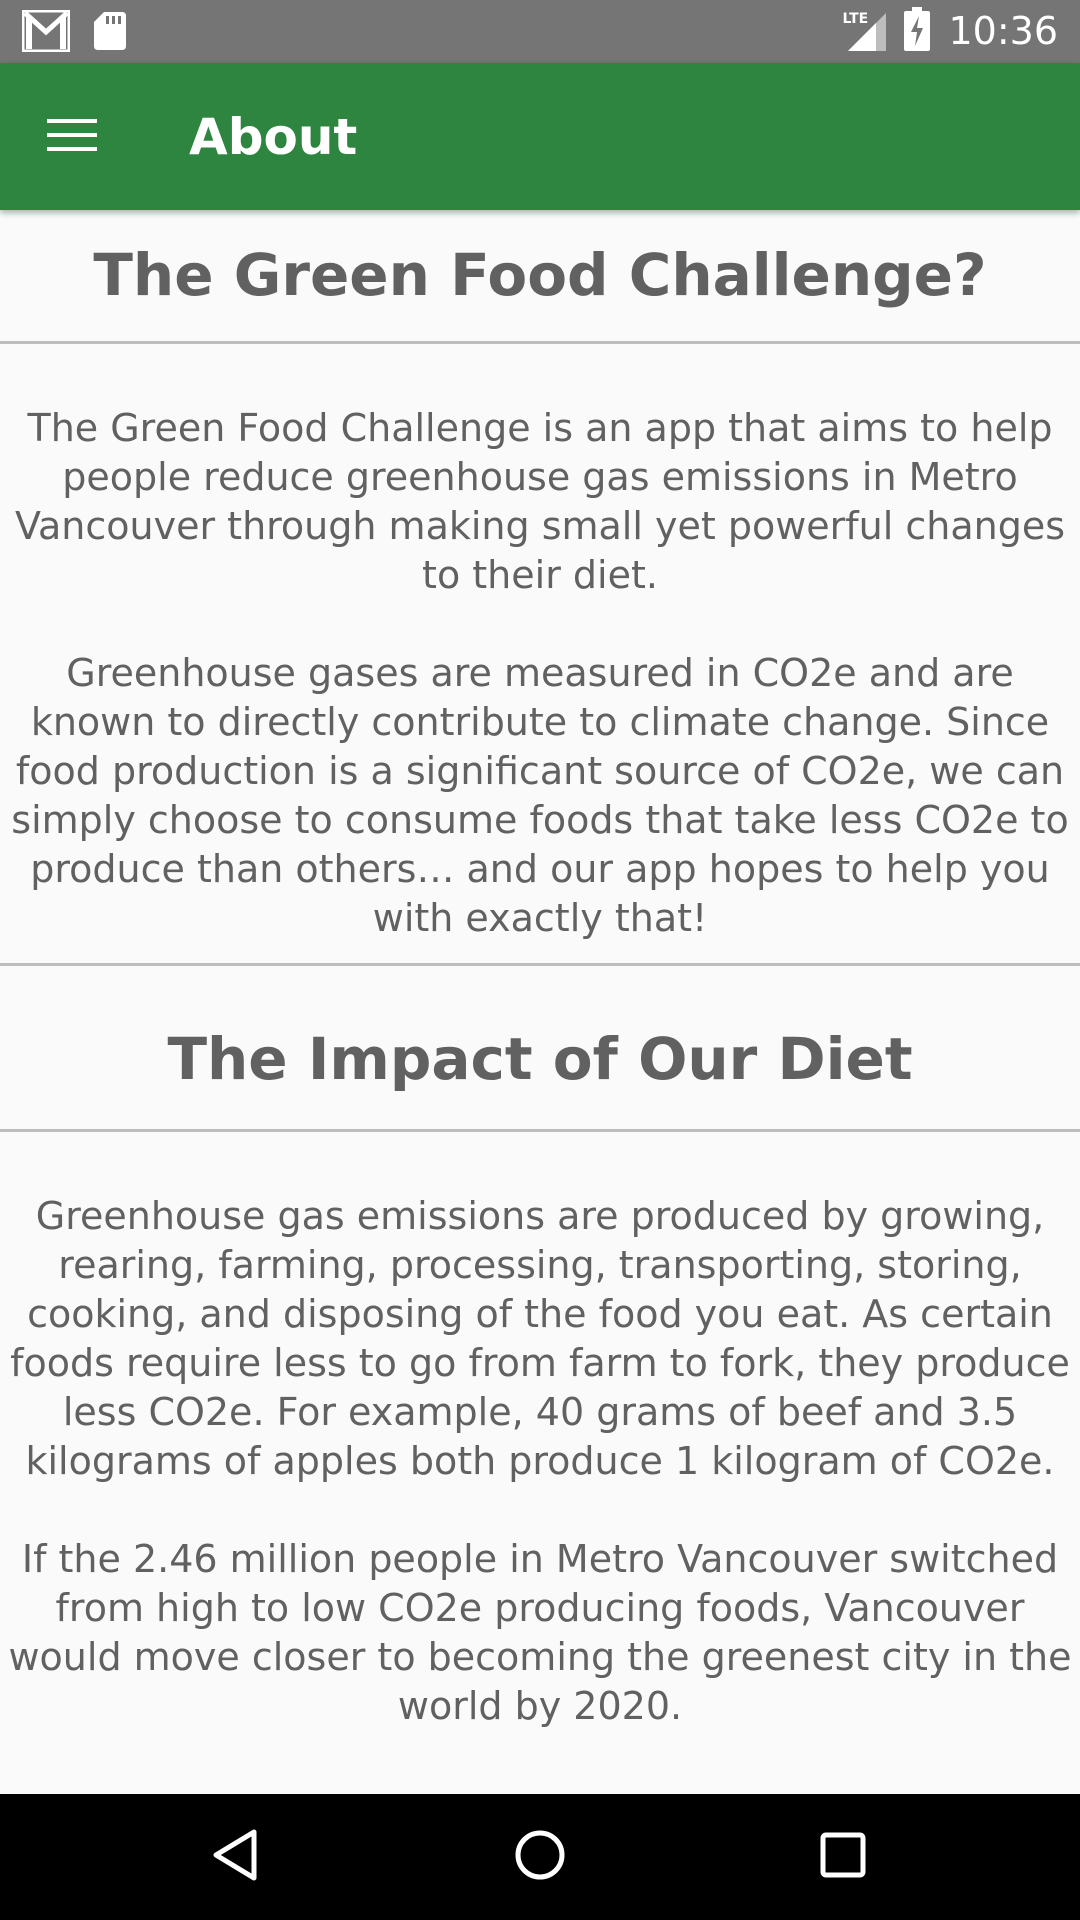  I want to click on battery-charging-icon, so click(917, 31).